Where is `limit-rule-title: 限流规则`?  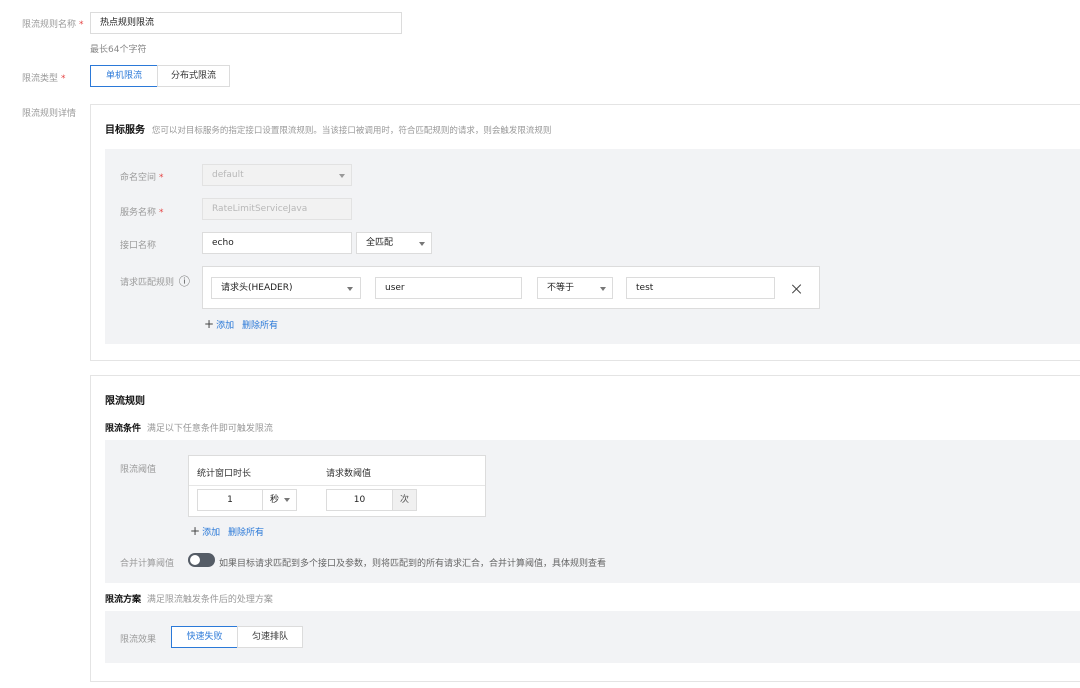
limit-rule-title: 限流规则 is located at coordinates (125, 401).